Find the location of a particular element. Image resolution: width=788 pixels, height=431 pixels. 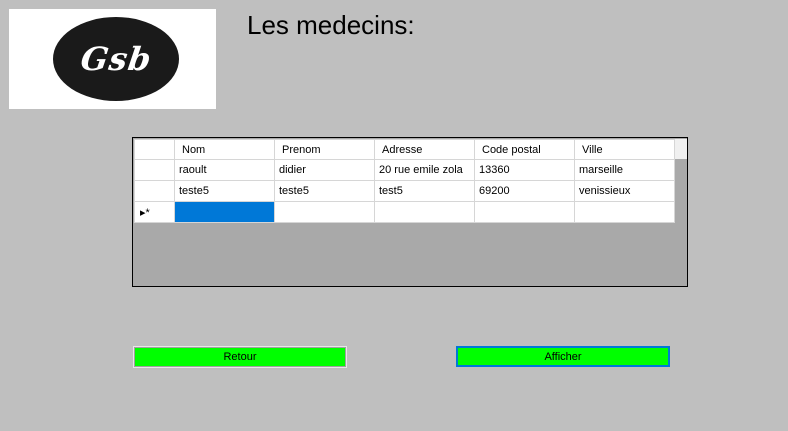

header-row: Nom Prenom Adresse Code postal Ville is located at coordinates (404, 149).